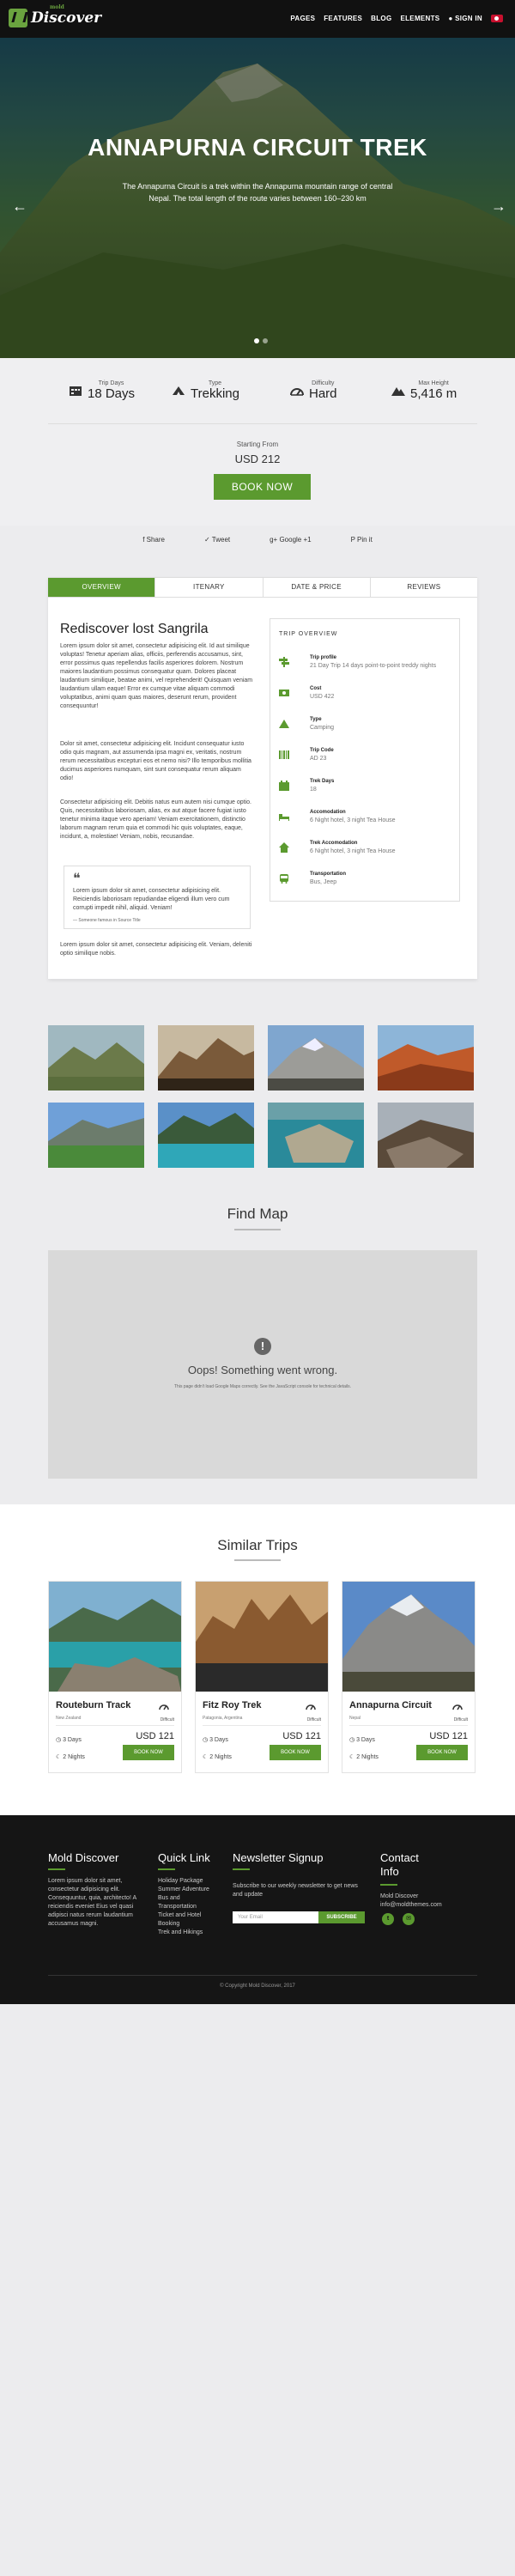  I want to click on footer-col-title: Mold Discover, so click(83, 1858).